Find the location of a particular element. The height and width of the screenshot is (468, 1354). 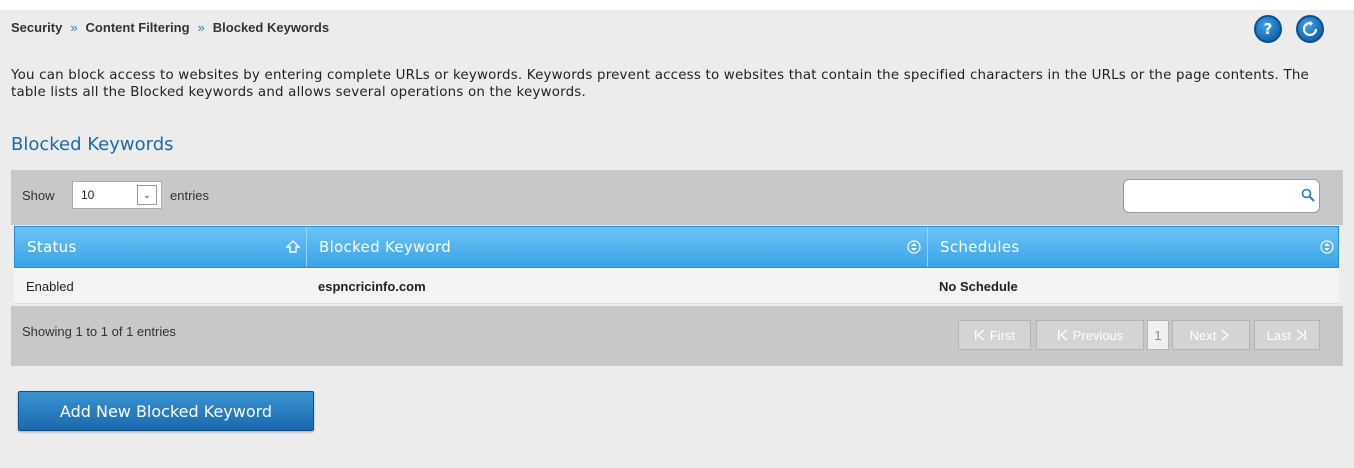

previous-page-icon is located at coordinates (1062, 335).